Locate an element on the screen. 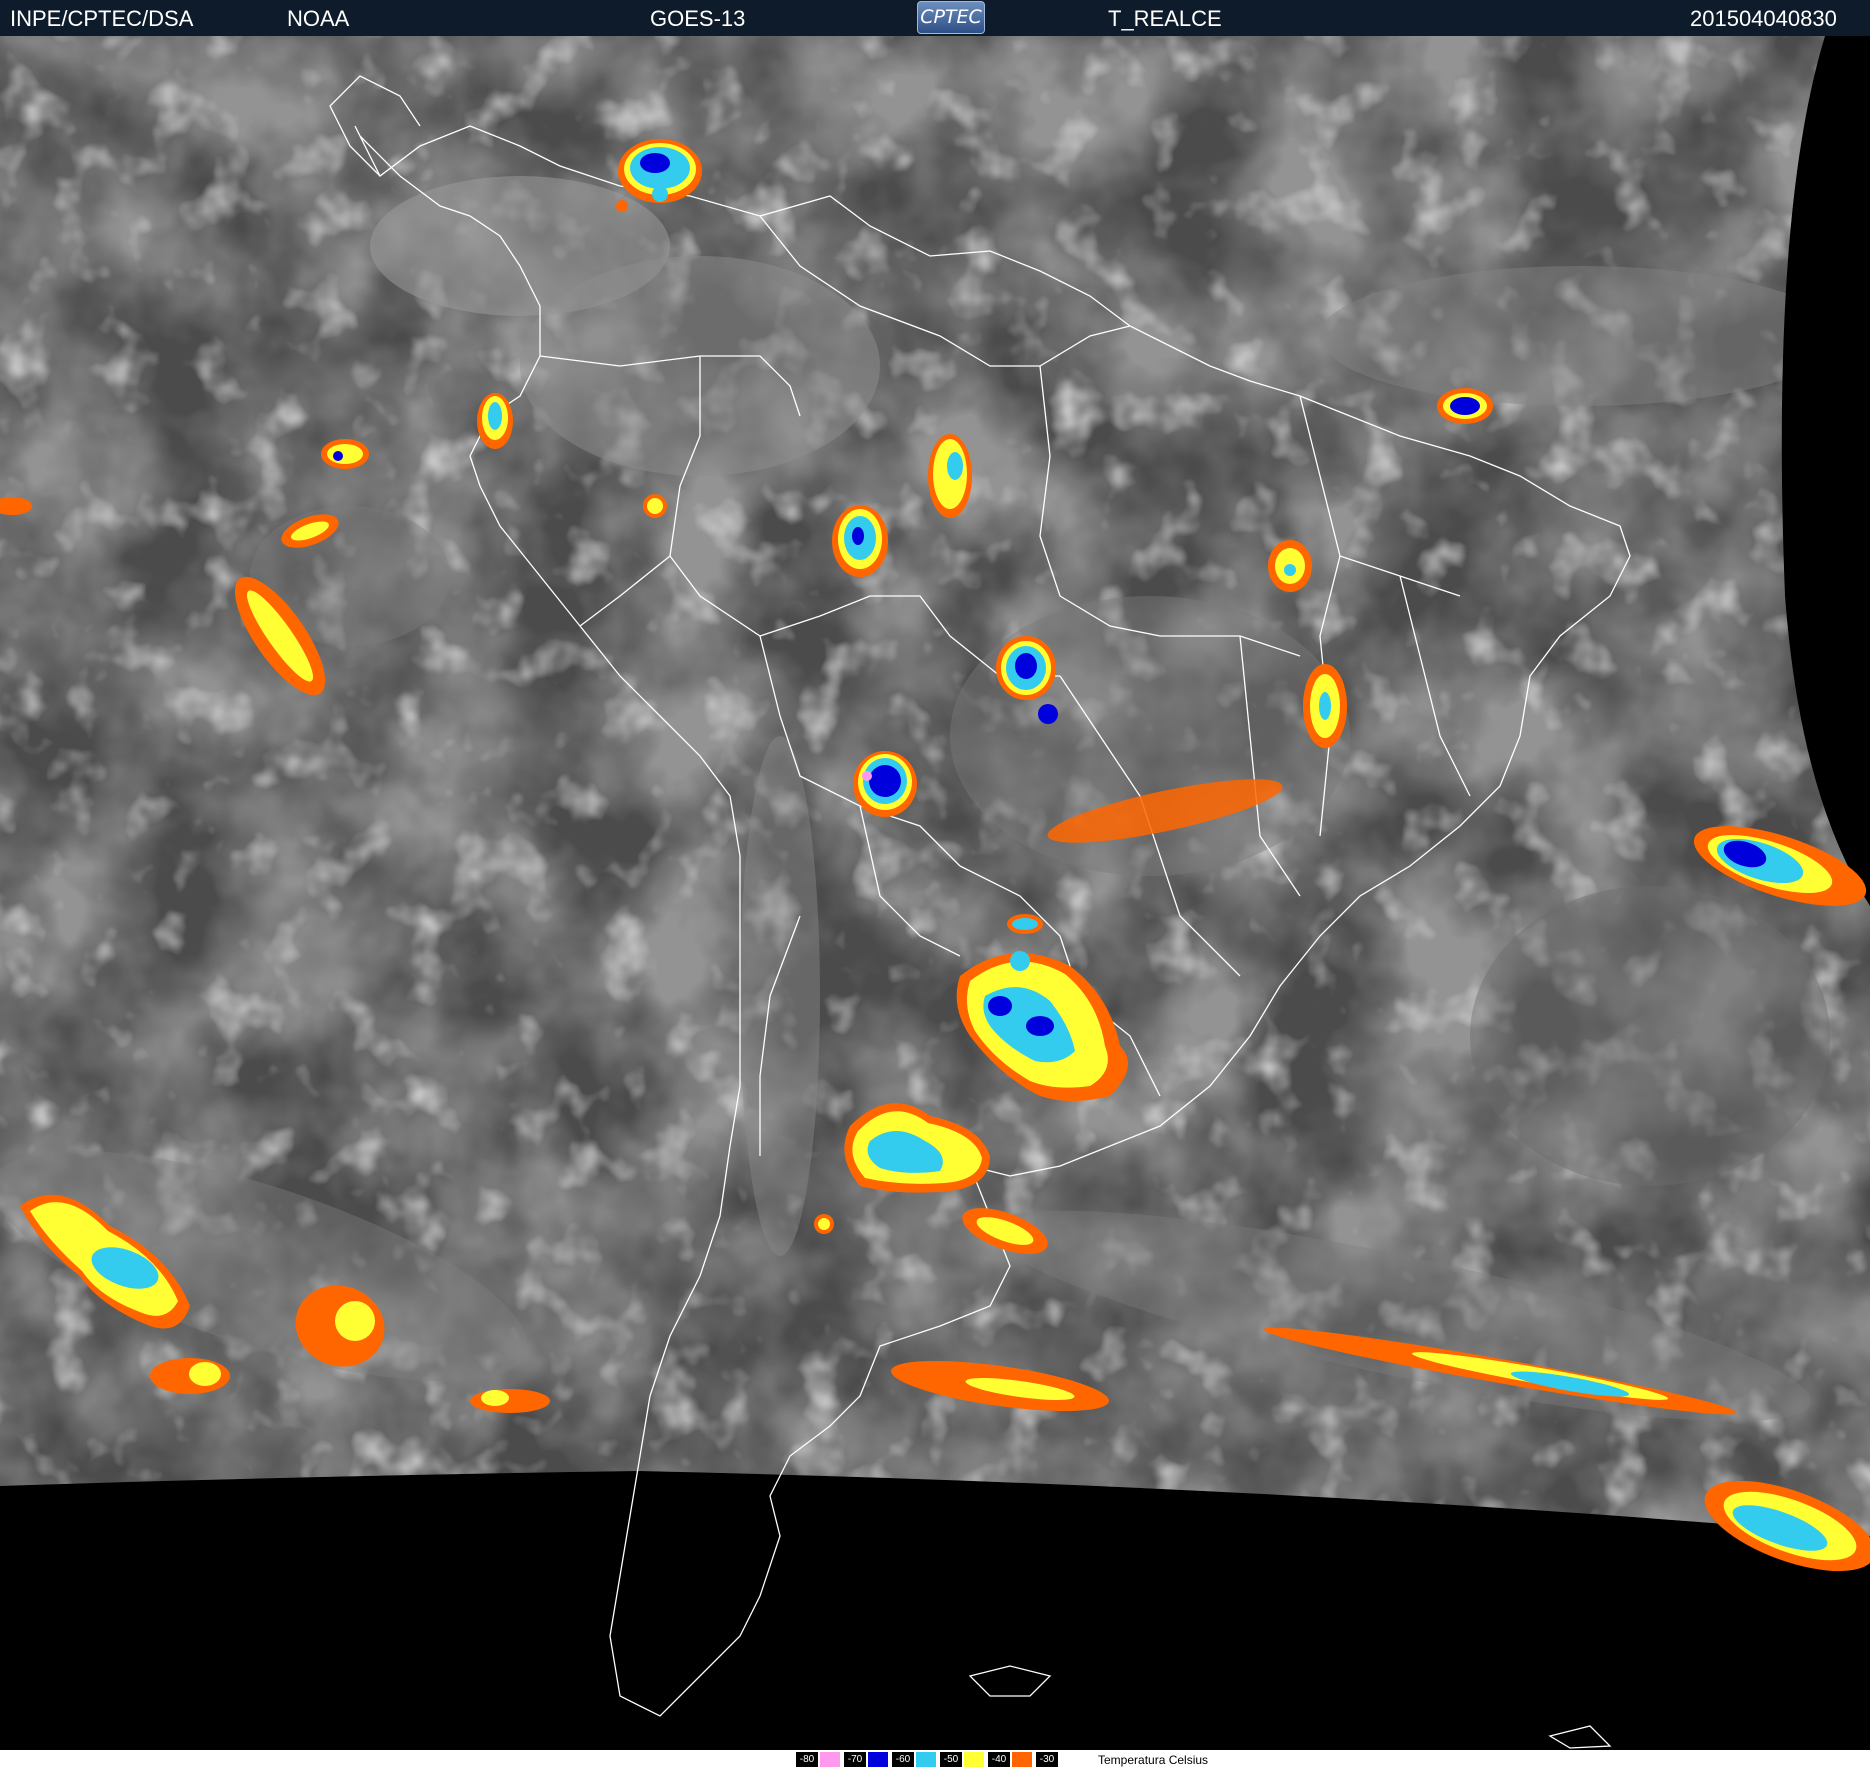 The width and height of the screenshot is (1870, 1770). legend-label-1: -80 is located at coordinates (807, 1759).